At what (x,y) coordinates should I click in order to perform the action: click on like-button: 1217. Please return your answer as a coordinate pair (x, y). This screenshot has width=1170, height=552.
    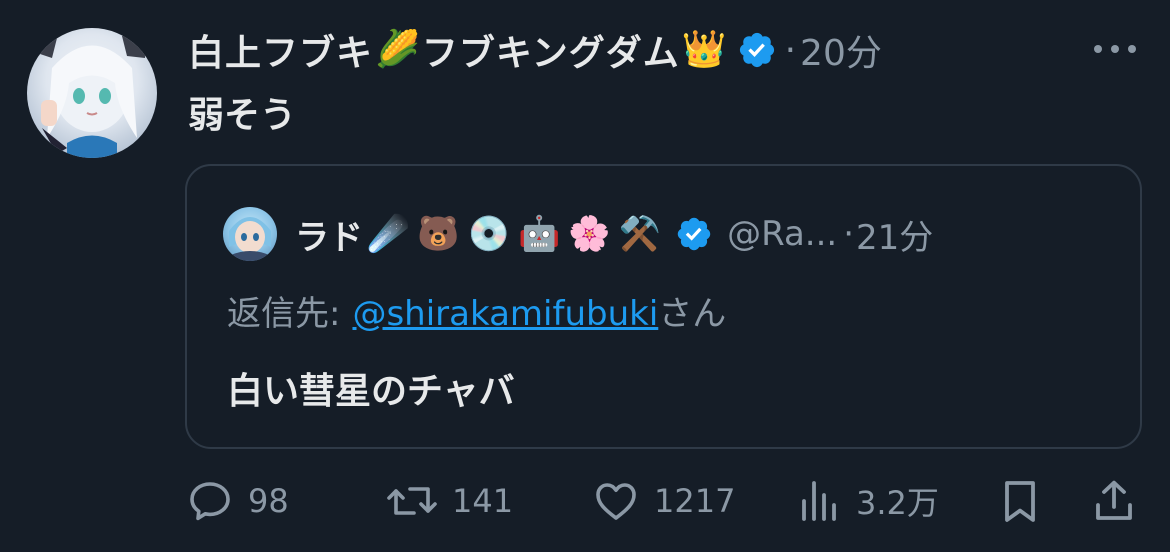
    Looking at the image, I should click on (663, 501).